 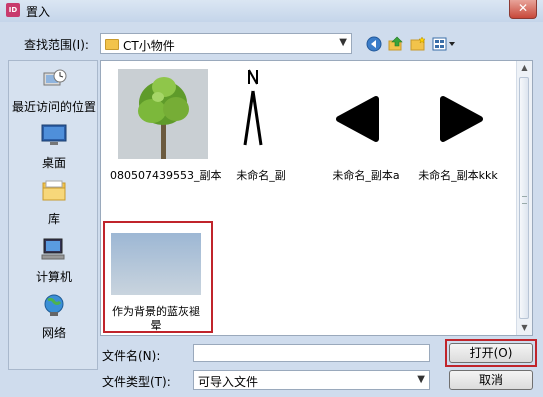 What do you see at coordinates (261, 175) in the screenshot?
I see `file-name: 未命名_副` at bounding box center [261, 175].